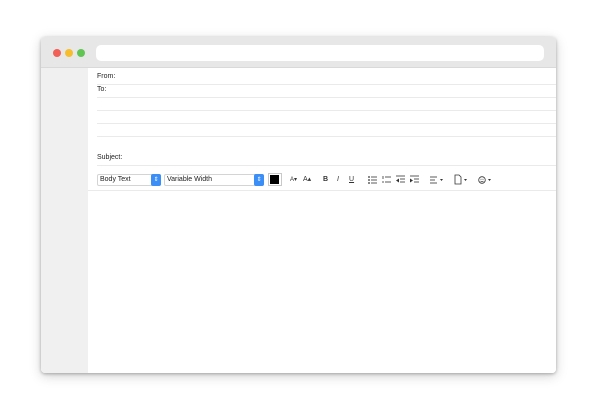  I want to click on outdent-icon, so click(401, 180).